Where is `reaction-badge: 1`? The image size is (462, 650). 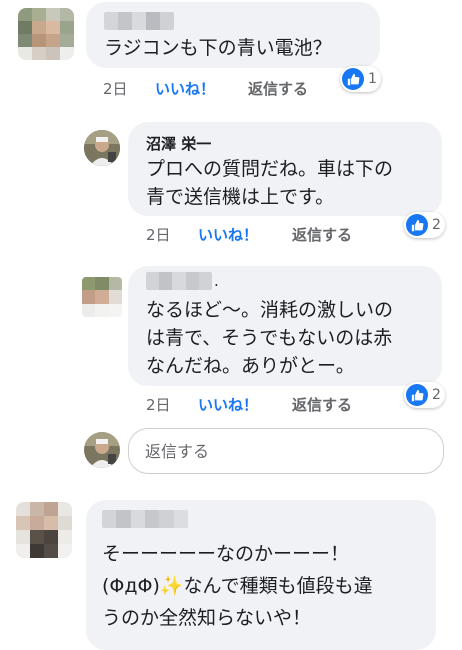
reaction-badge: 1 is located at coordinates (360, 79).